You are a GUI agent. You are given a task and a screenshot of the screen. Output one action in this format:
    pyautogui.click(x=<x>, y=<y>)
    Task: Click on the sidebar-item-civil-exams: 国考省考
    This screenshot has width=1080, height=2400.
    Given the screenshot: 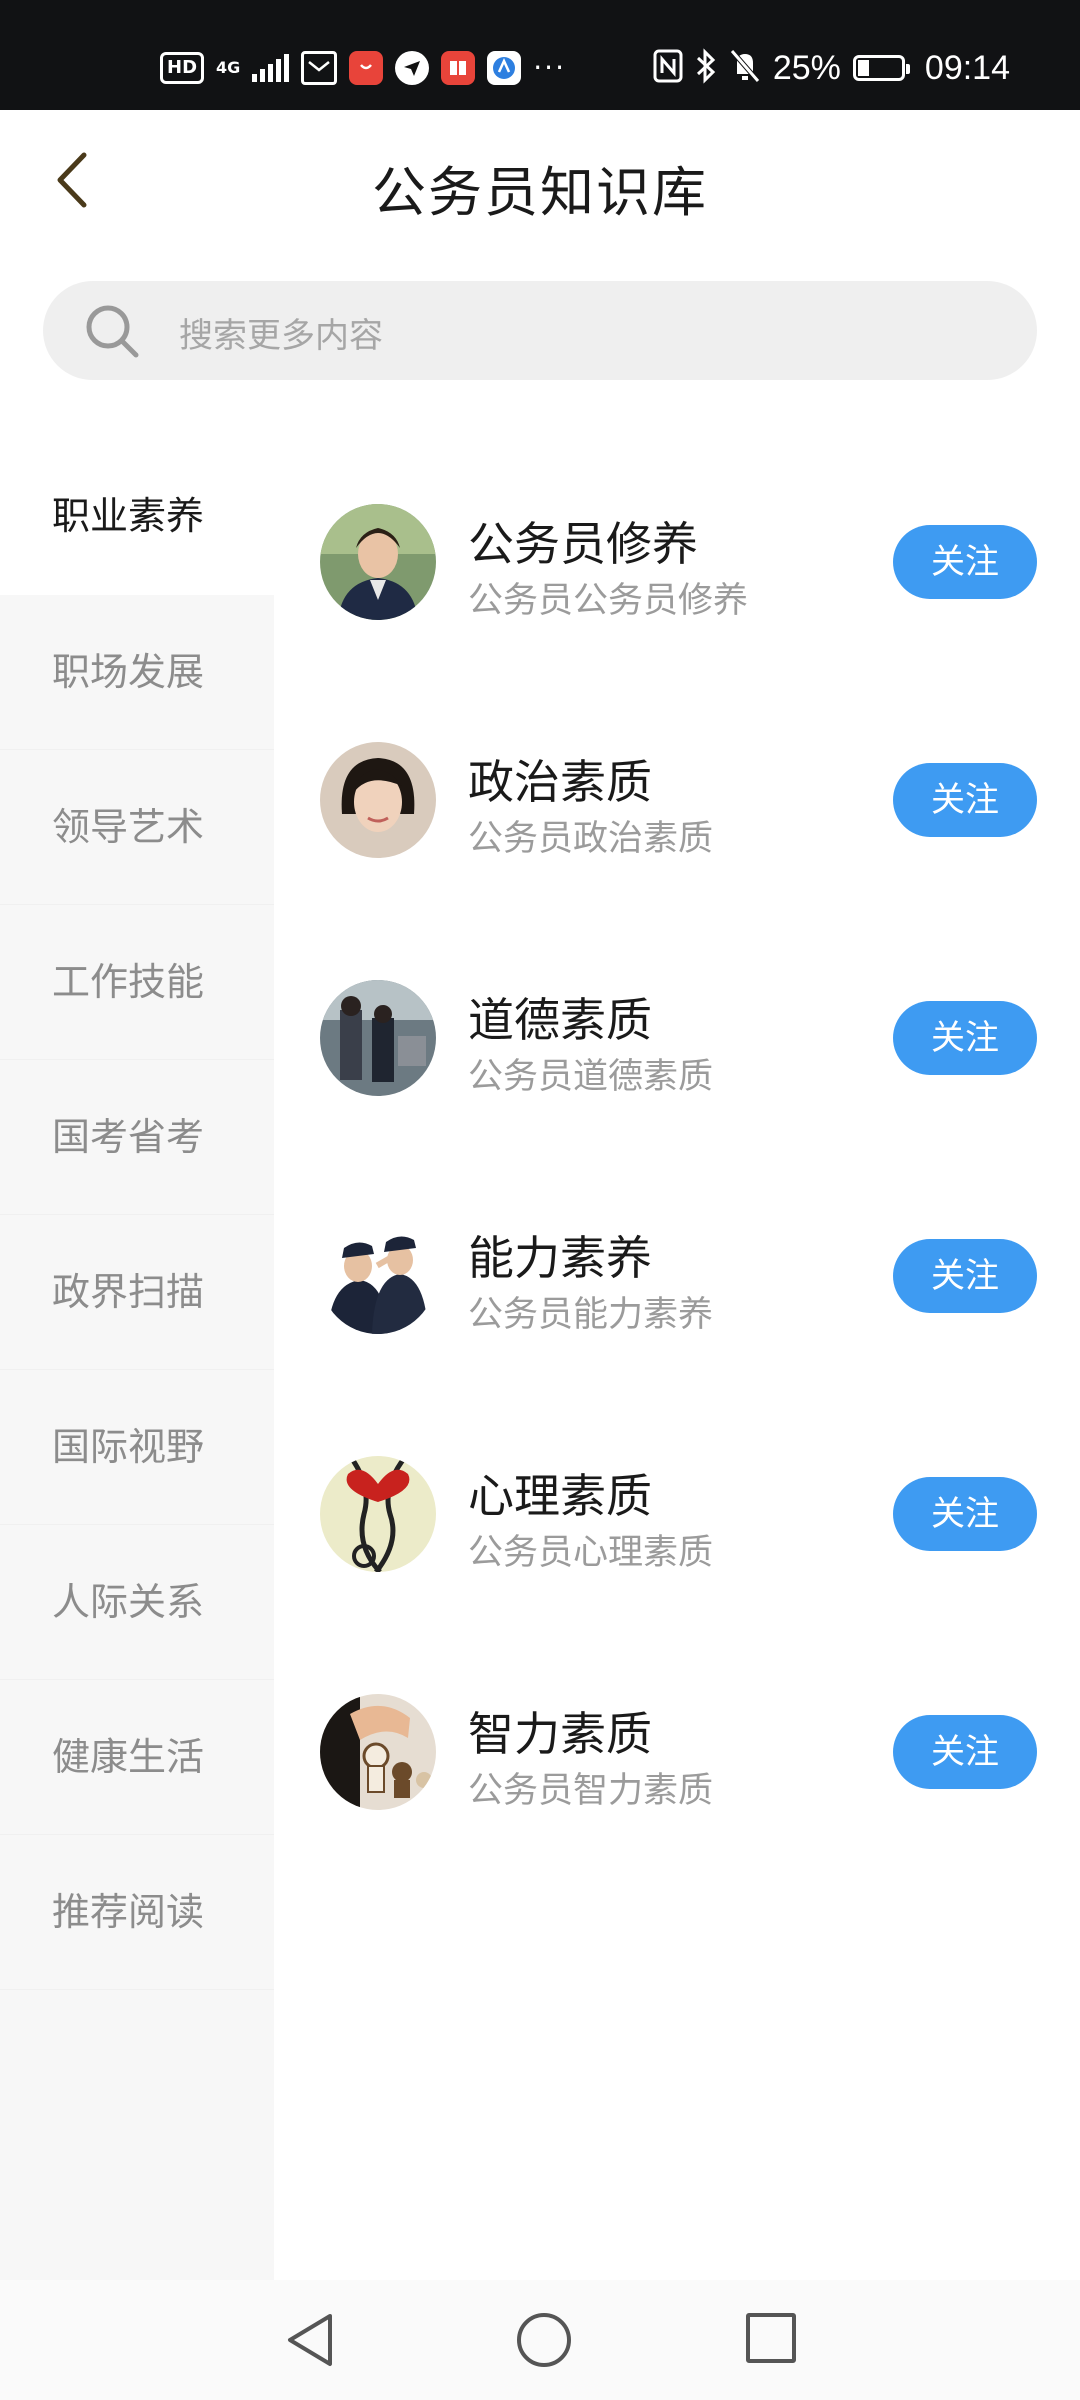 What is the action you would take?
    pyautogui.click(x=137, y=1137)
    